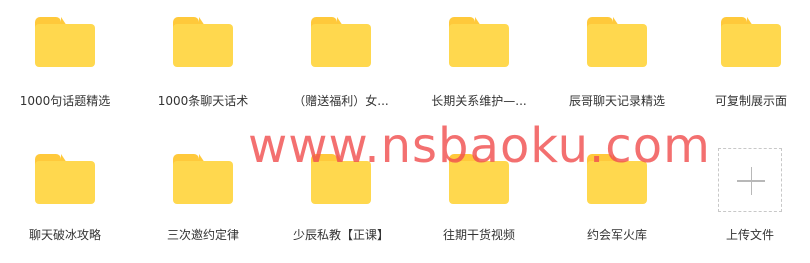  I want to click on folder-item: 1000句话题精选, so click(65, 60).